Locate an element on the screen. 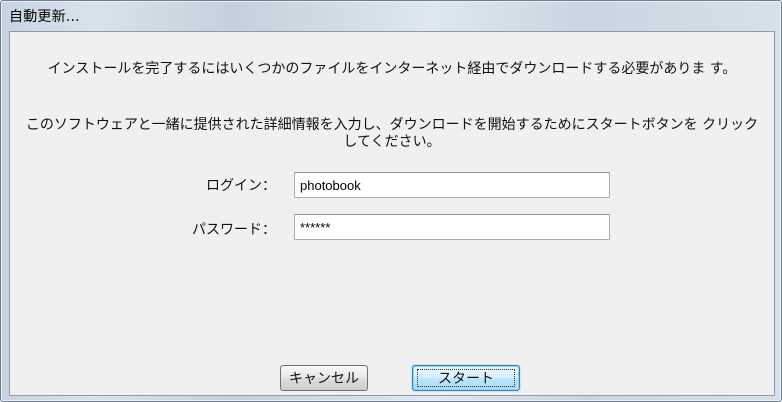 This screenshot has height=402, width=782. password-label: パスワード： is located at coordinates (234, 230).